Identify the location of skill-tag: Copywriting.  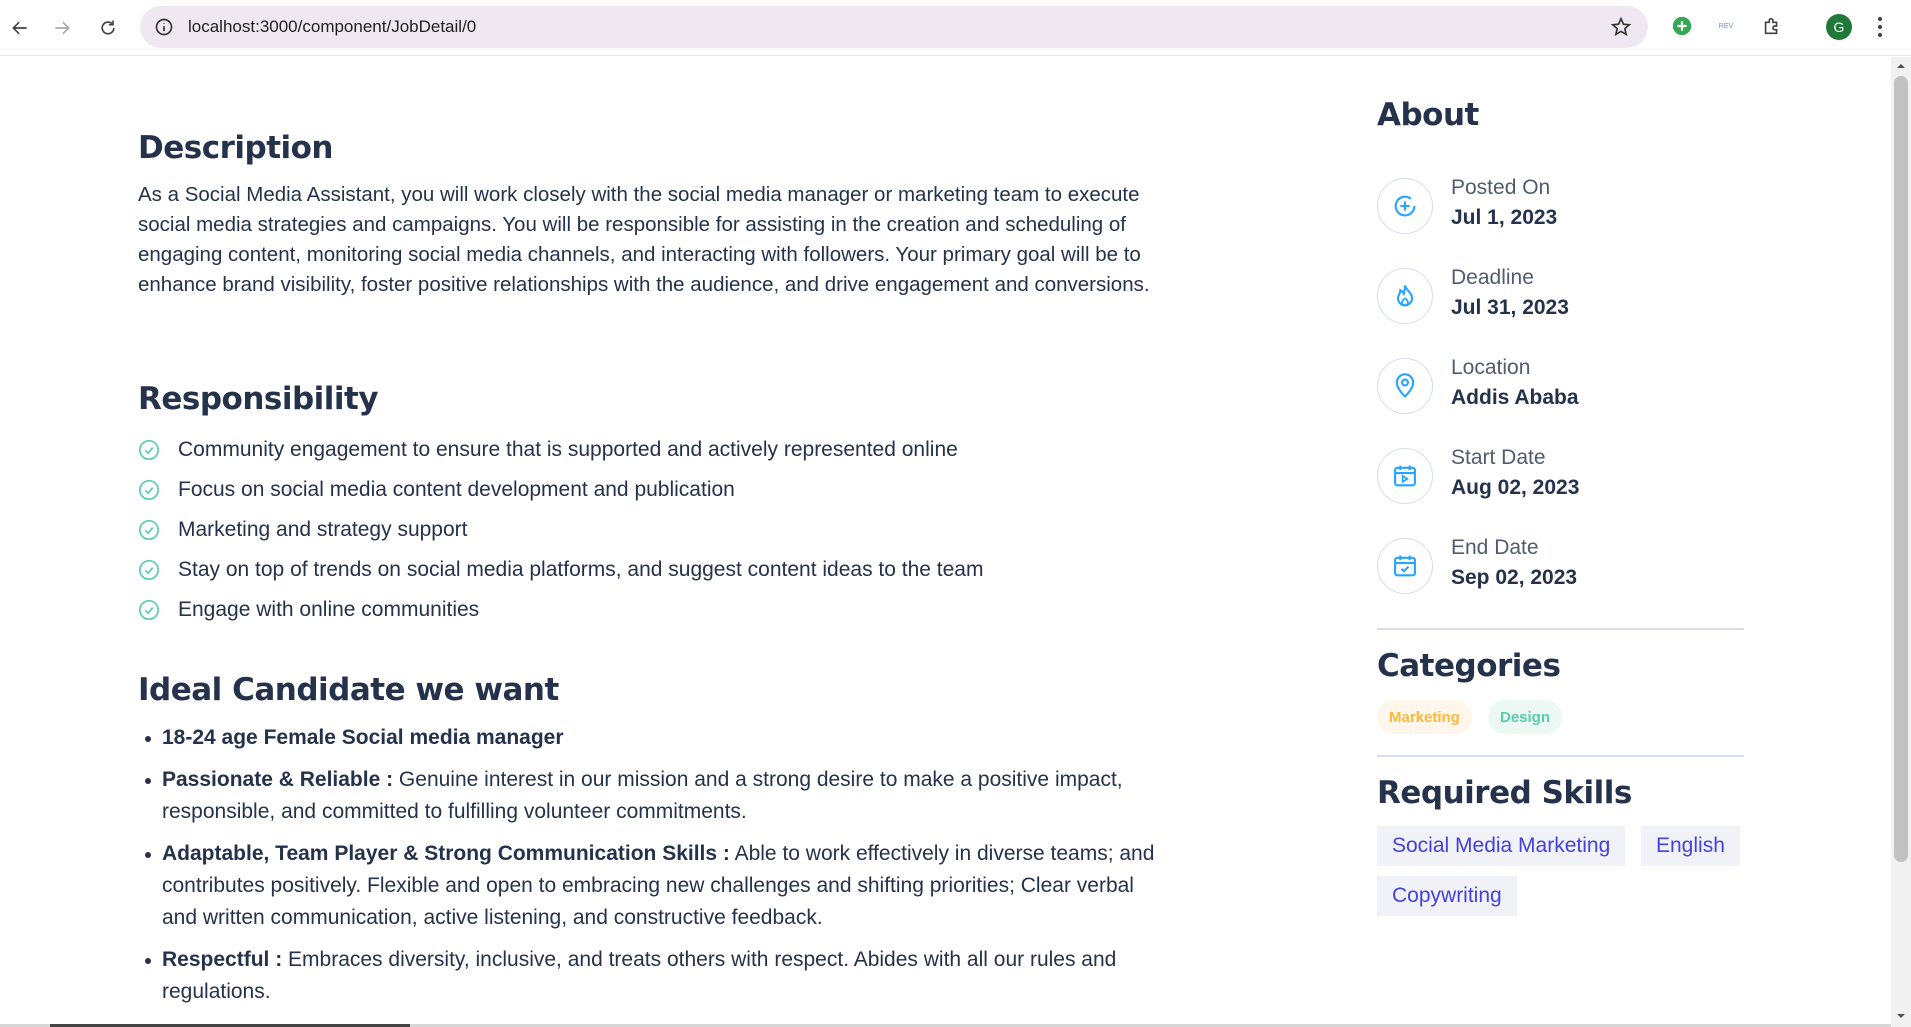
(1447, 896).